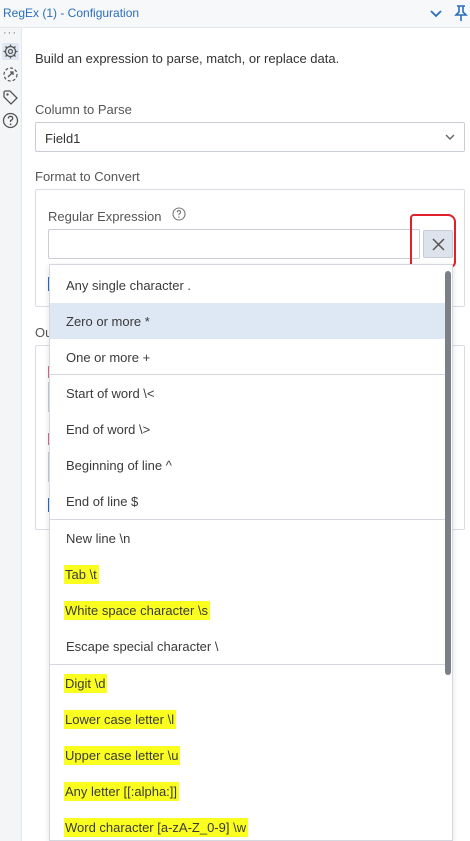  What do you see at coordinates (63, 138) in the screenshot?
I see `column-to-parse-value: Field1` at bounding box center [63, 138].